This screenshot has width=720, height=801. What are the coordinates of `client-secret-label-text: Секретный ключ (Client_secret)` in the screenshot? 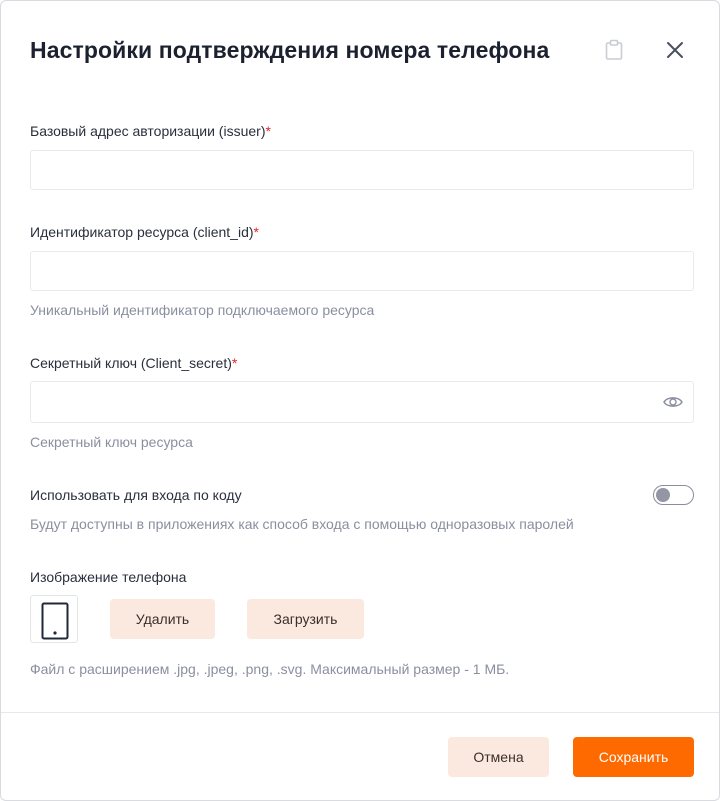 It's located at (131, 363).